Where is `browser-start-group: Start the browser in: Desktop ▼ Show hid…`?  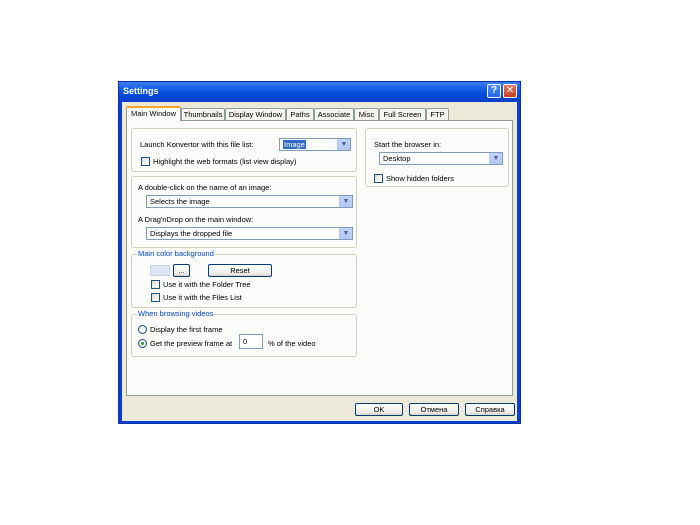 browser-start-group: Start the browser in: Desktop ▼ Show hid… is located at coordinates (437, 157).